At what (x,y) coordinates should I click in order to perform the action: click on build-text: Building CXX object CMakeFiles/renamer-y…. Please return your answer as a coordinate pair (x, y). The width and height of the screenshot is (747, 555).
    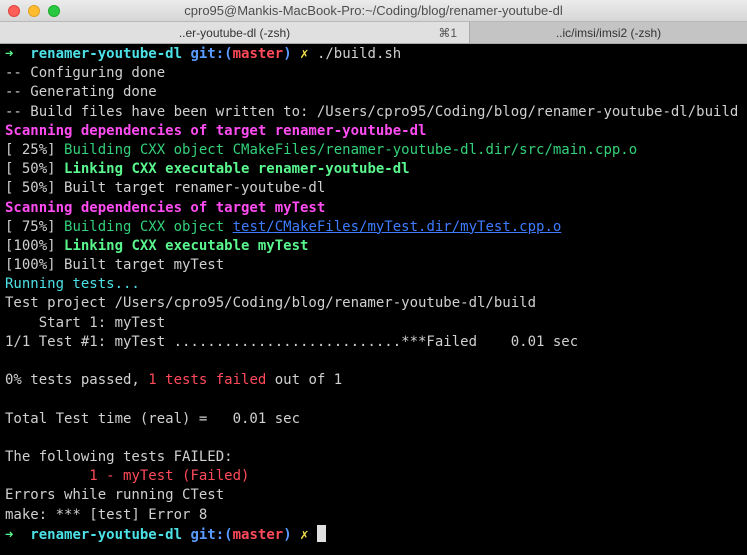
    Looking at the image, I should click on (351, 149).